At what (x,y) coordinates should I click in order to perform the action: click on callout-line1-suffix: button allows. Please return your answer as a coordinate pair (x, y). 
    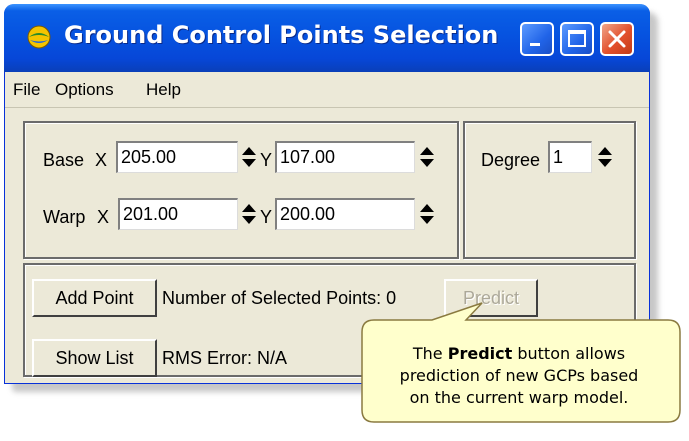
    Looking at the image, I should click on (569, 353).